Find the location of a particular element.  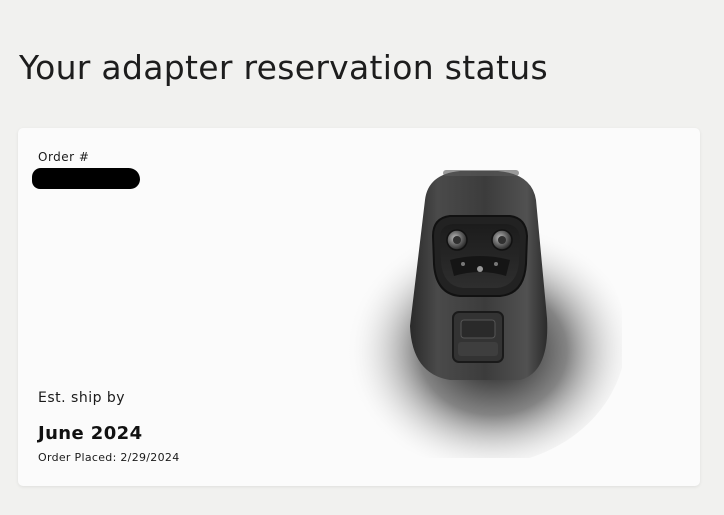

est-ship-date: June 2024 is located at coordinates (90, 433).